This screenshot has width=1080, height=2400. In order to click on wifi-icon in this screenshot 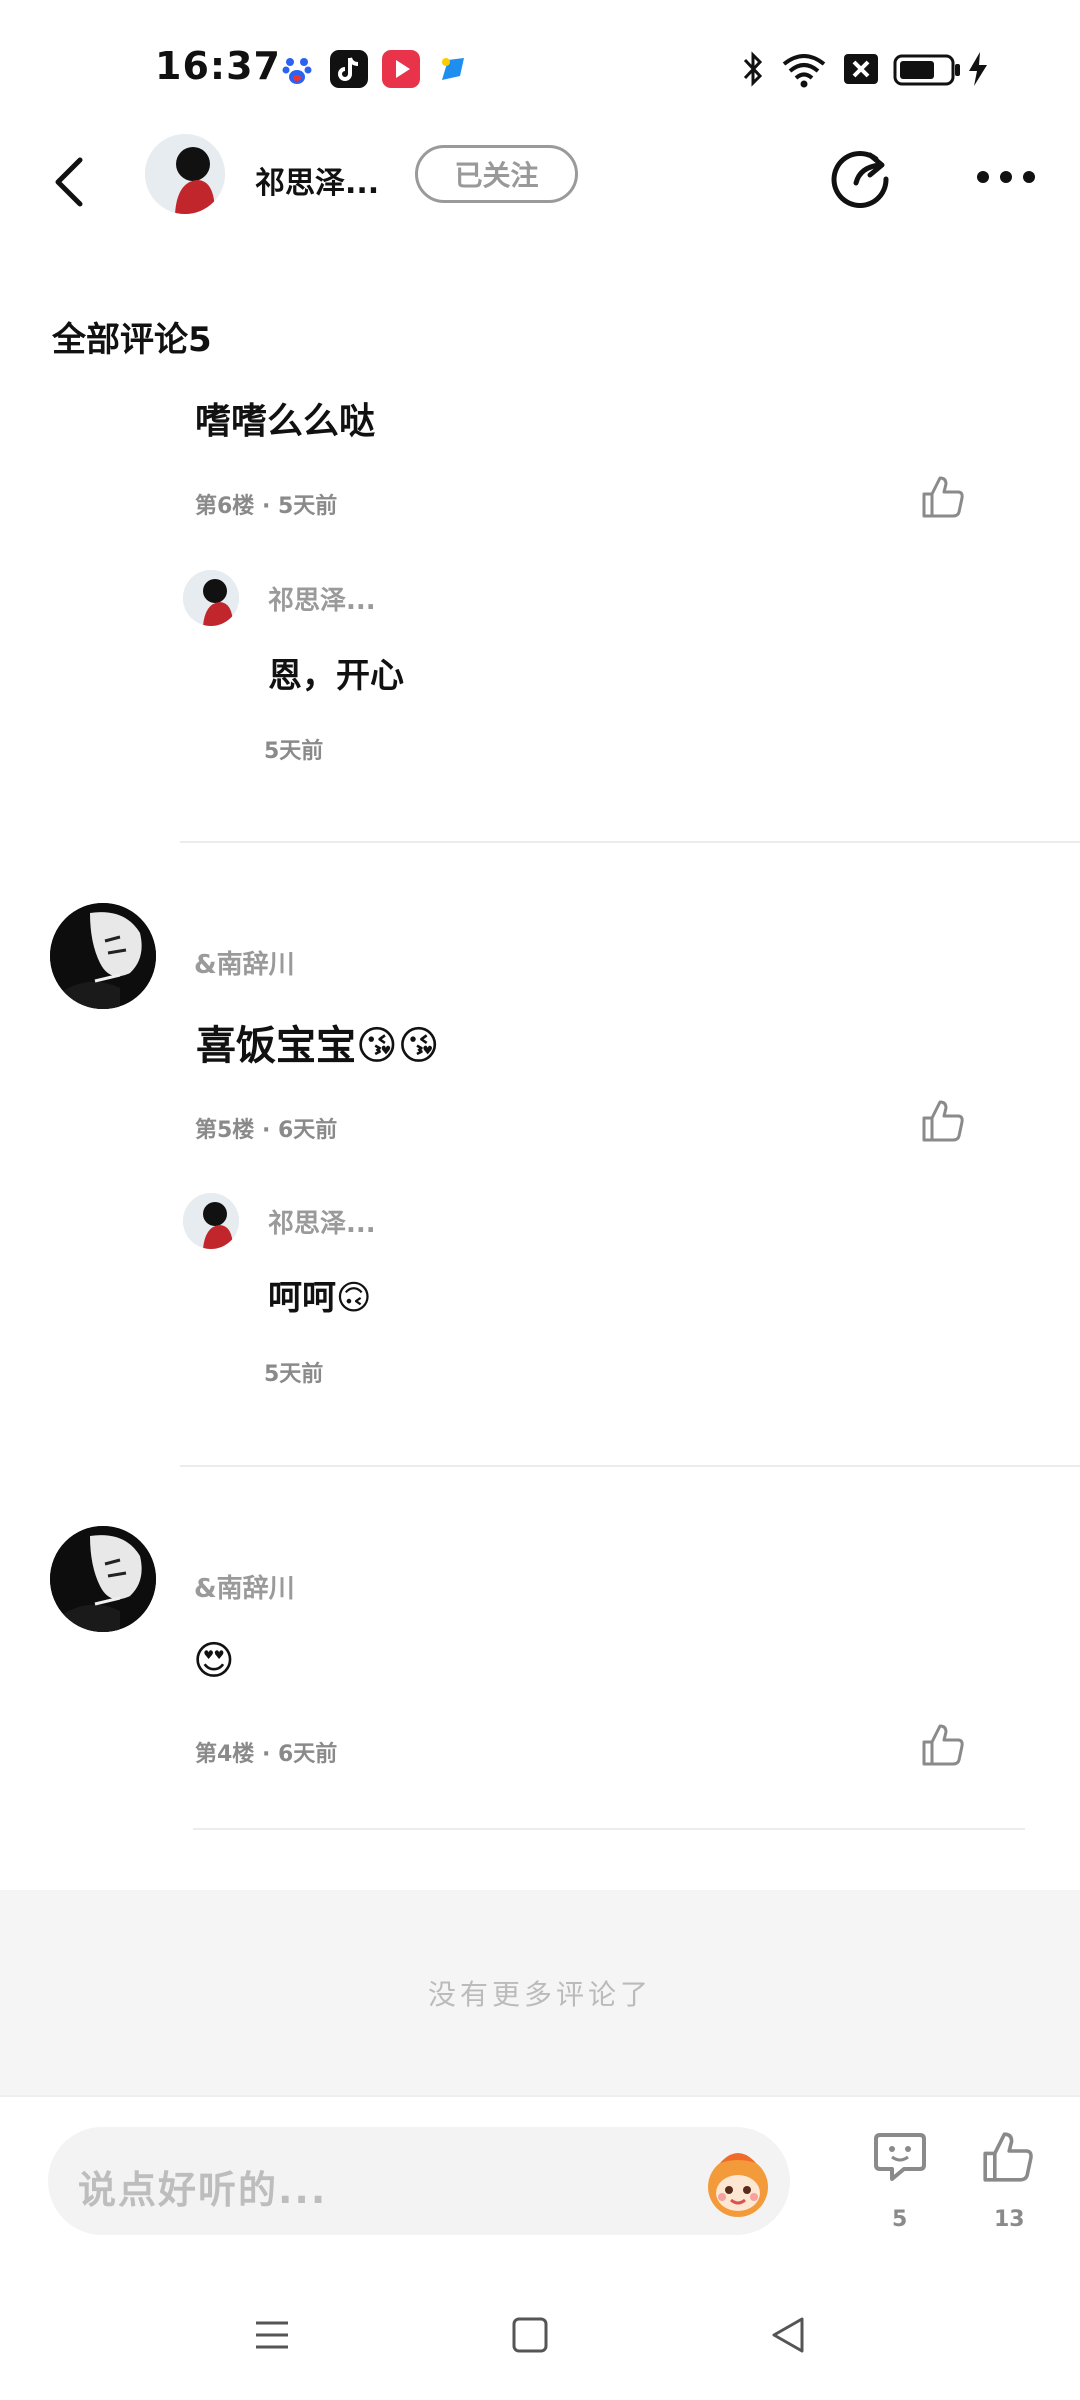, I will do `click(804, 71)`.